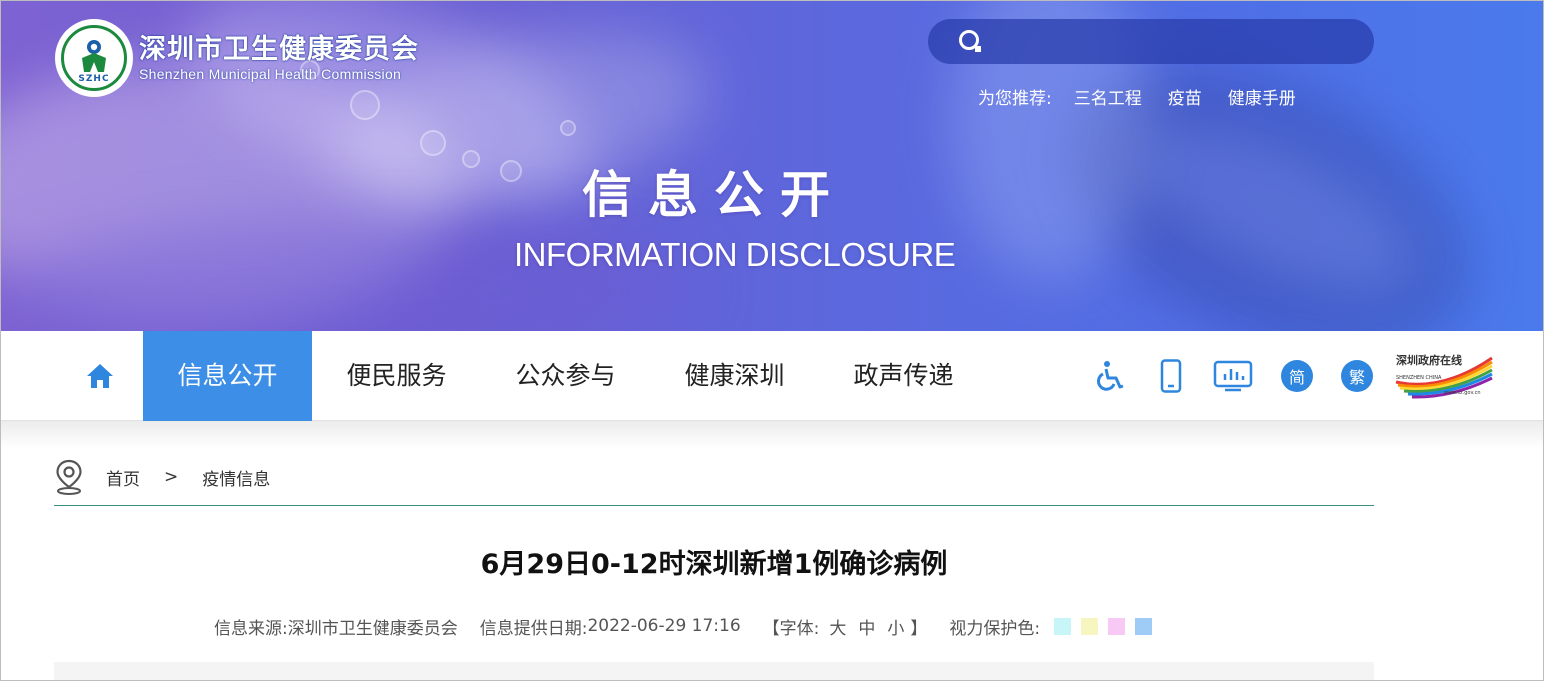 The width and height of the screenshot is (1544, 681). What do you see at coordinates (919, 628) in the screenshot?
I see `font-size-close: 】` at bounding box center [919, 628].